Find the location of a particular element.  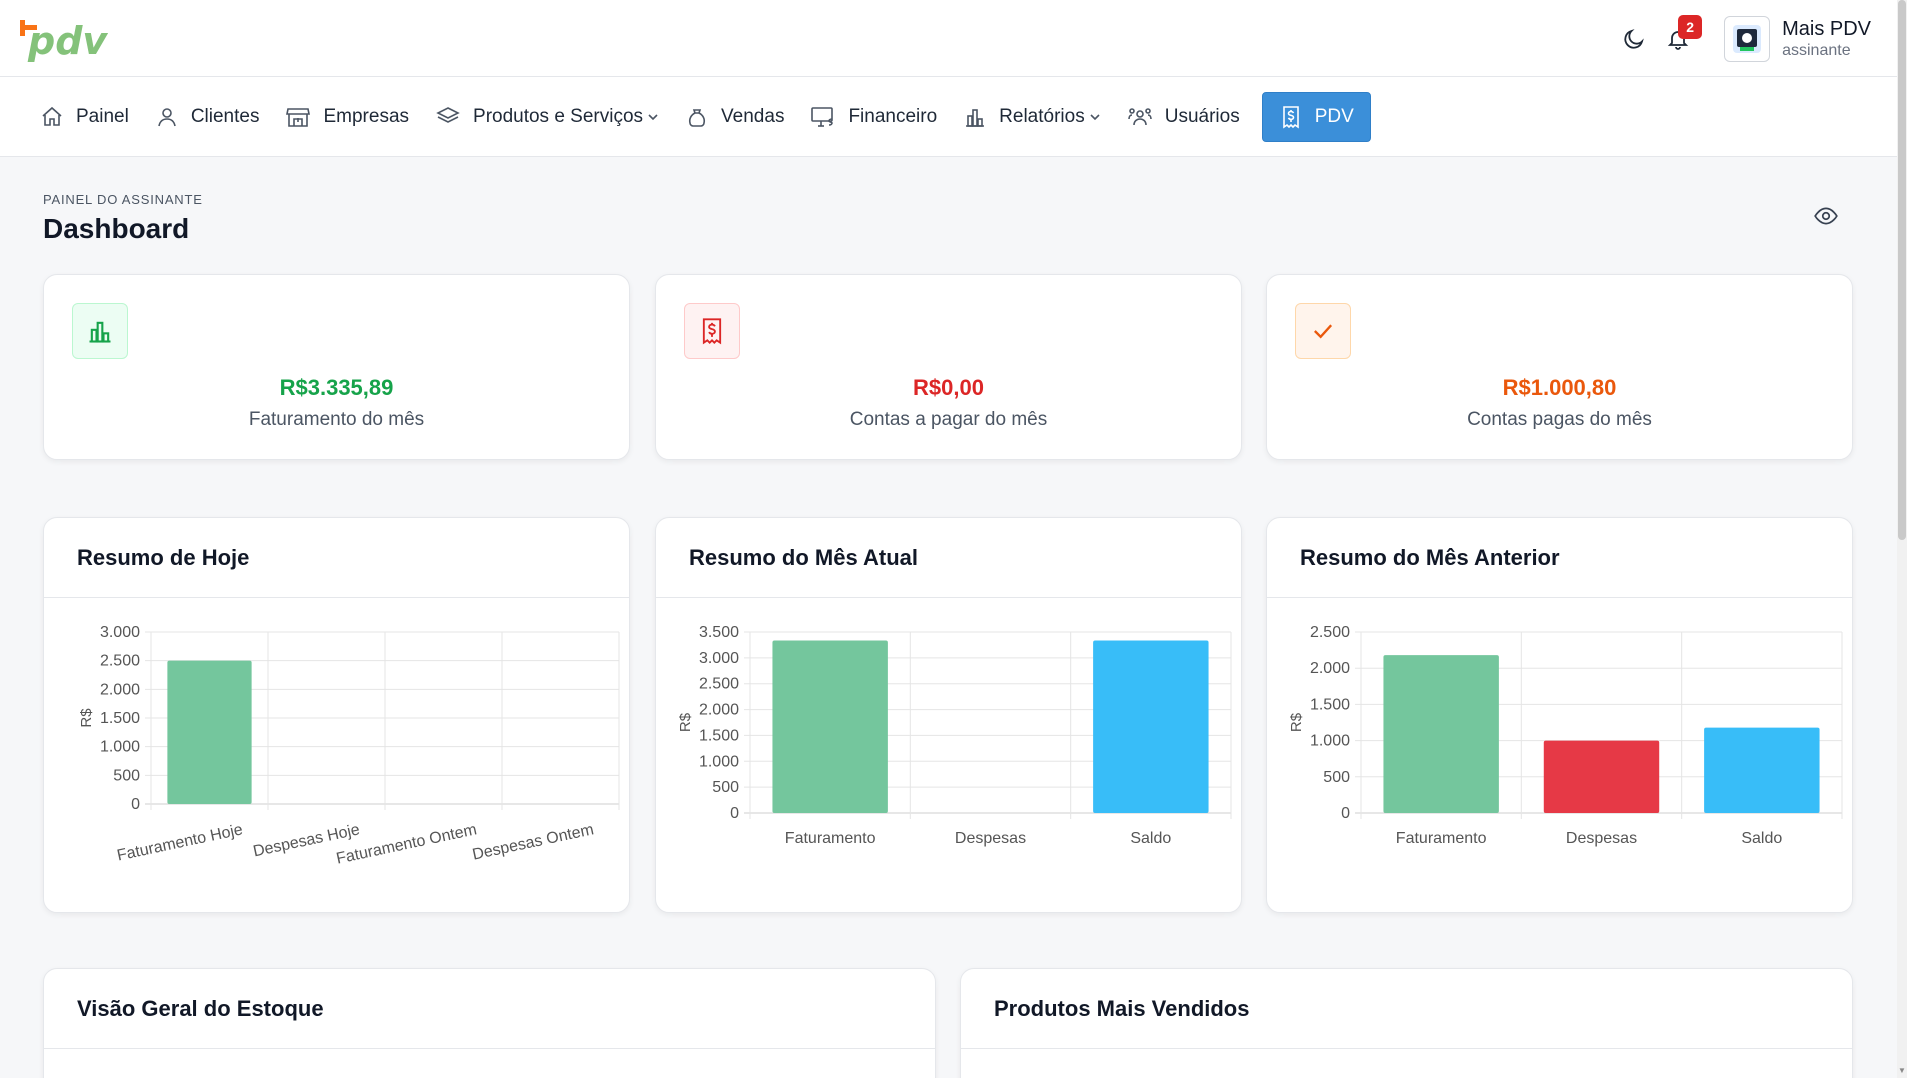

user-role: assinante is located at coordinates (1816, 50).